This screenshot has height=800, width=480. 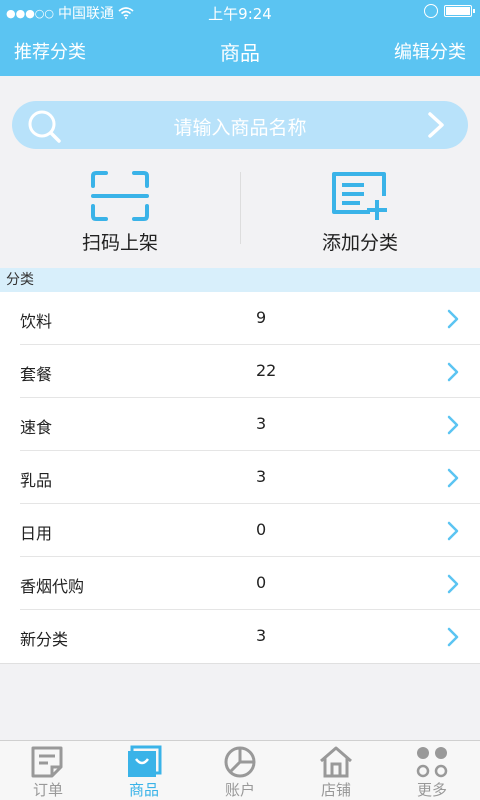 What do you see at coordinates (261, 317) in the screenshot?
I see `category-count: 9` at bounding box center [261, 317].